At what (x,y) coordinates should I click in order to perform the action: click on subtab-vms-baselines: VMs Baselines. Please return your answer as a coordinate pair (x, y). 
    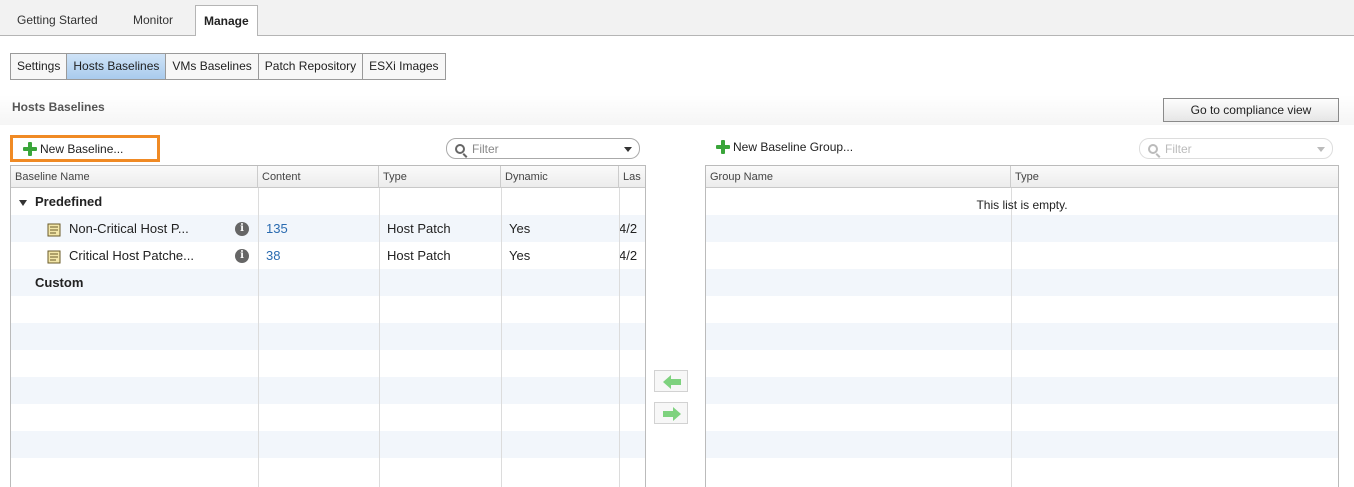
    Looking at the image, I should click on (212, 66).